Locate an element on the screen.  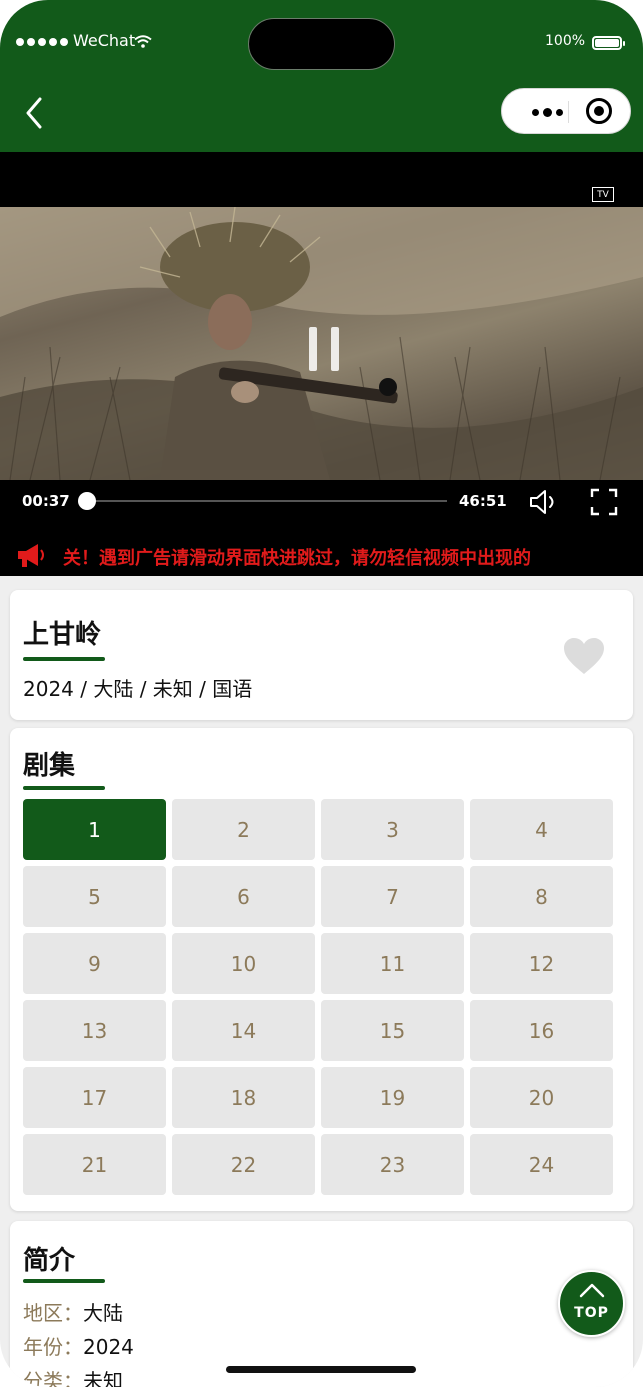
fullscreen-icon is located at coordinates (604, 502).